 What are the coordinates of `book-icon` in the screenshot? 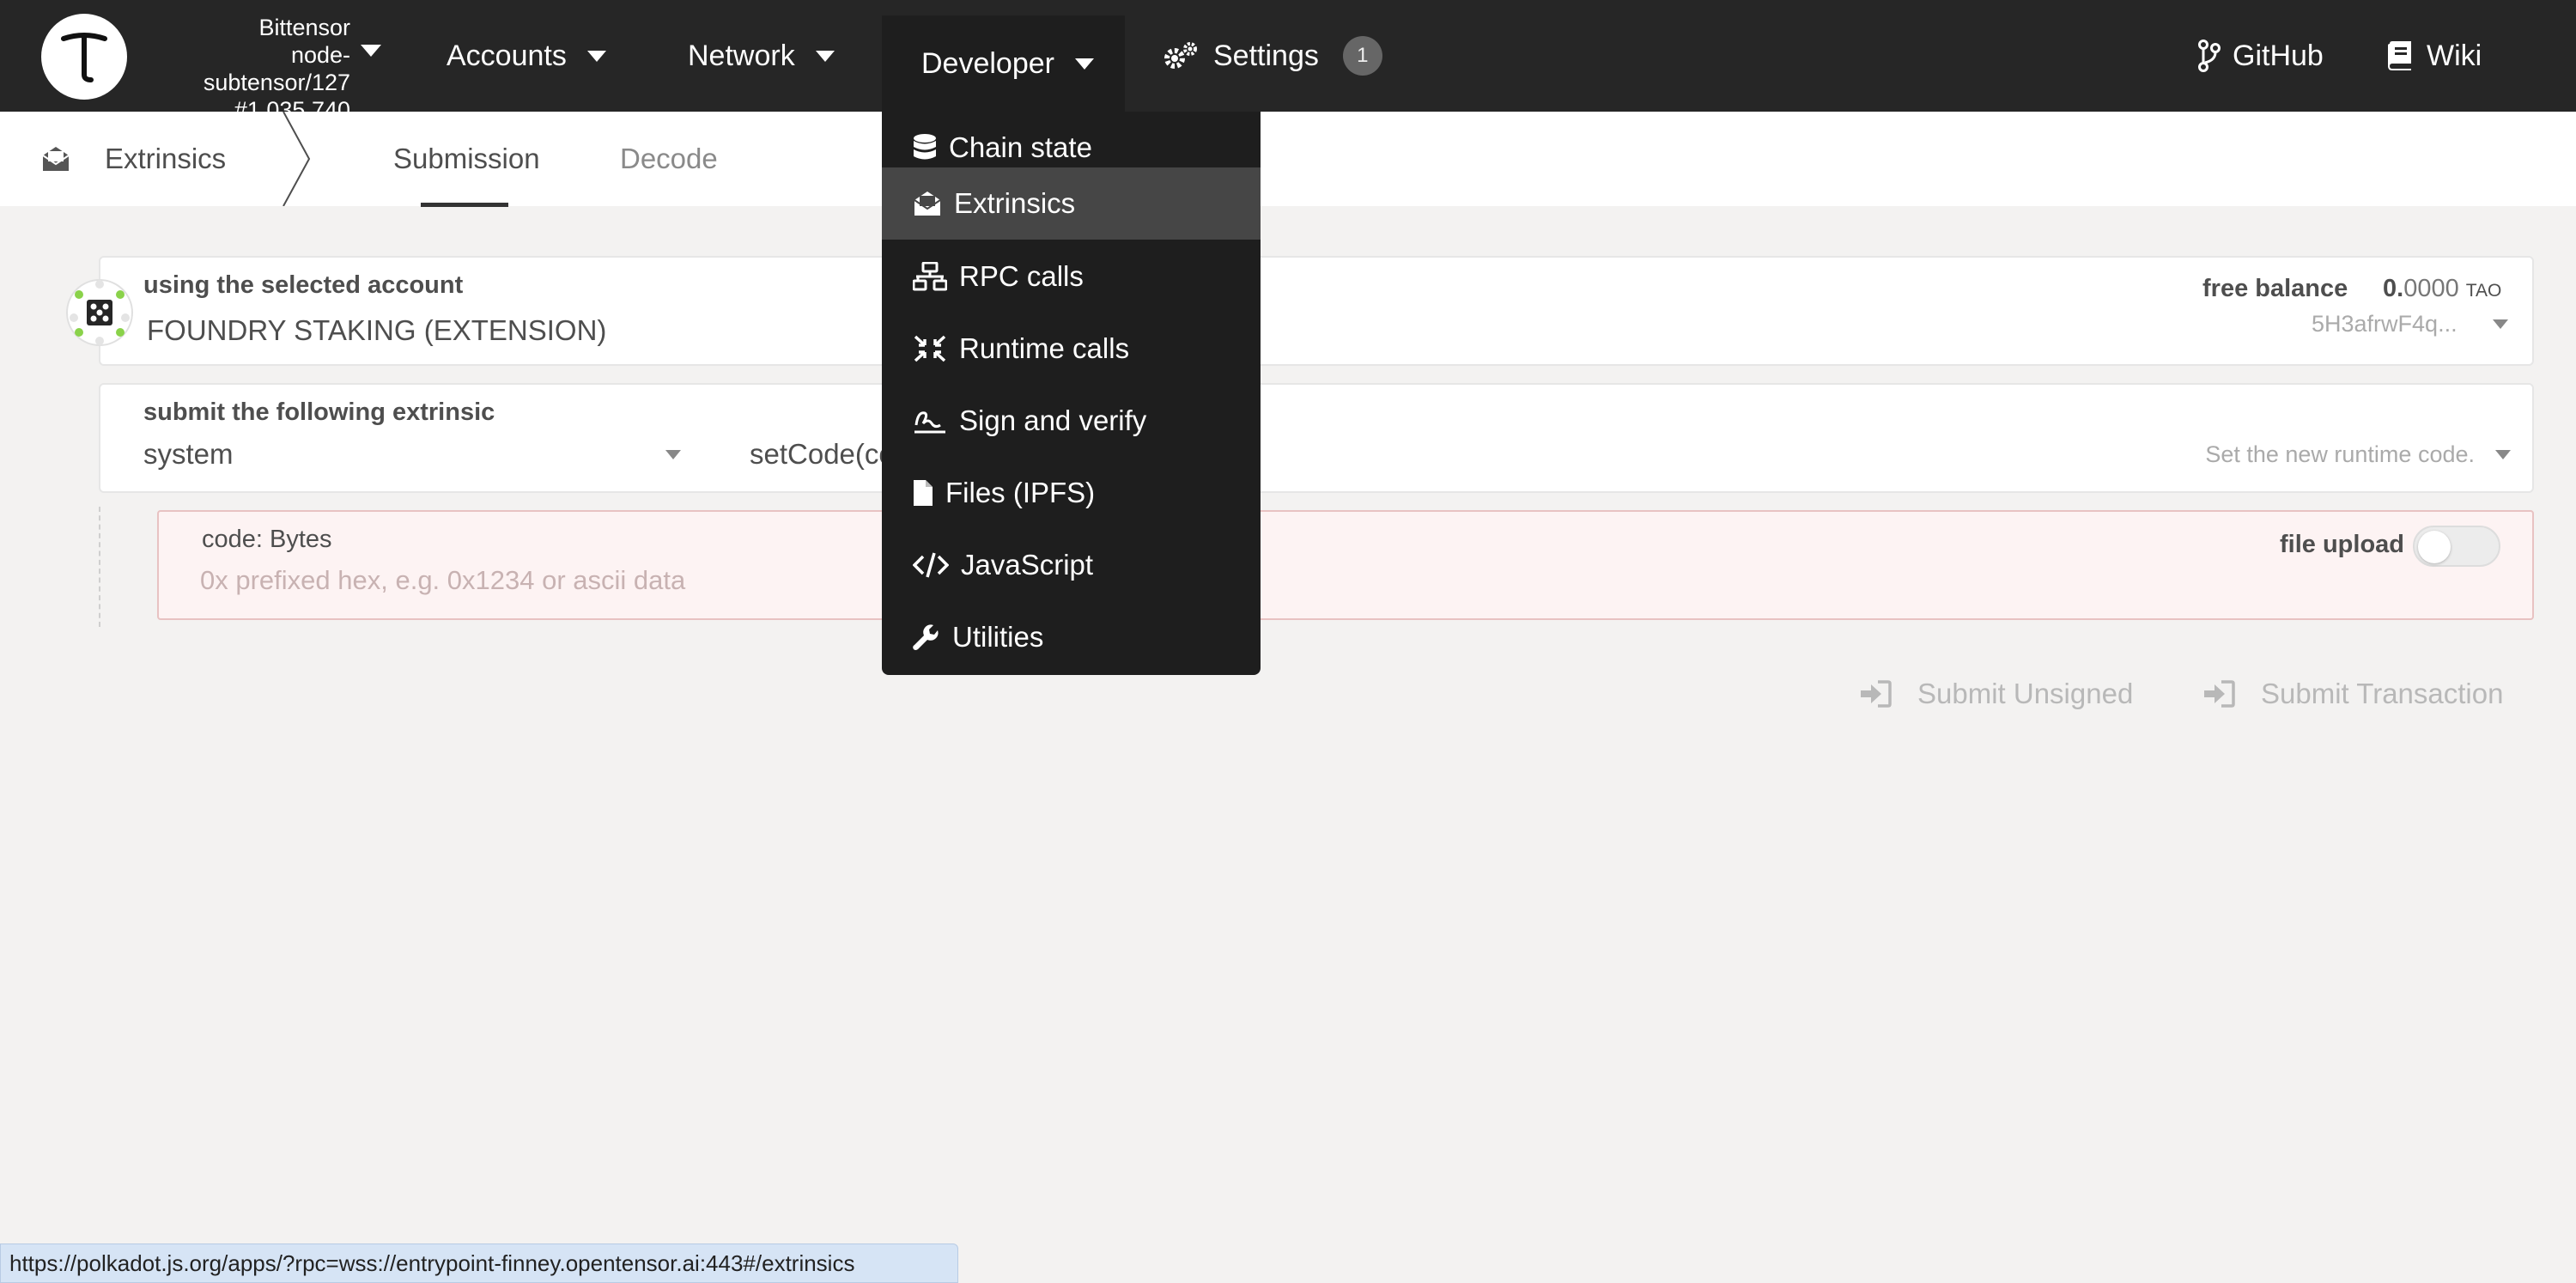 It's located at (2399, 55).